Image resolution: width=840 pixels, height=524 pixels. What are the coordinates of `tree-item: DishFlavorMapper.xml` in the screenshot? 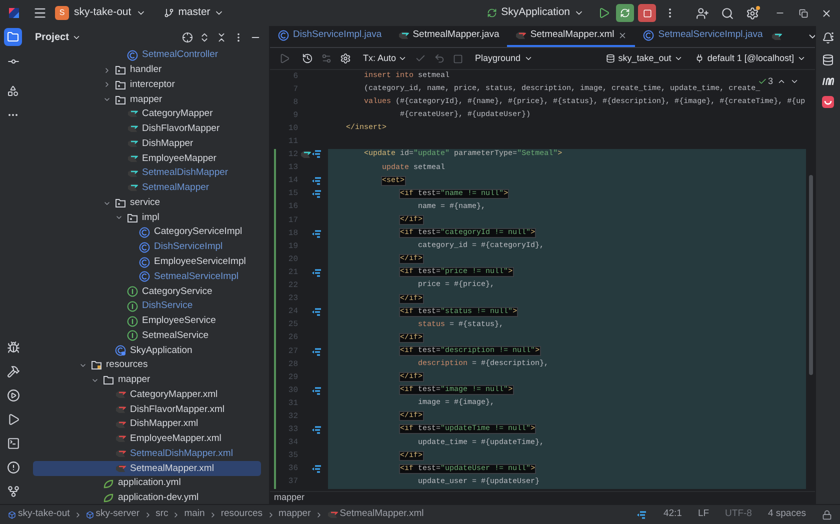 It's located at (147, 410).